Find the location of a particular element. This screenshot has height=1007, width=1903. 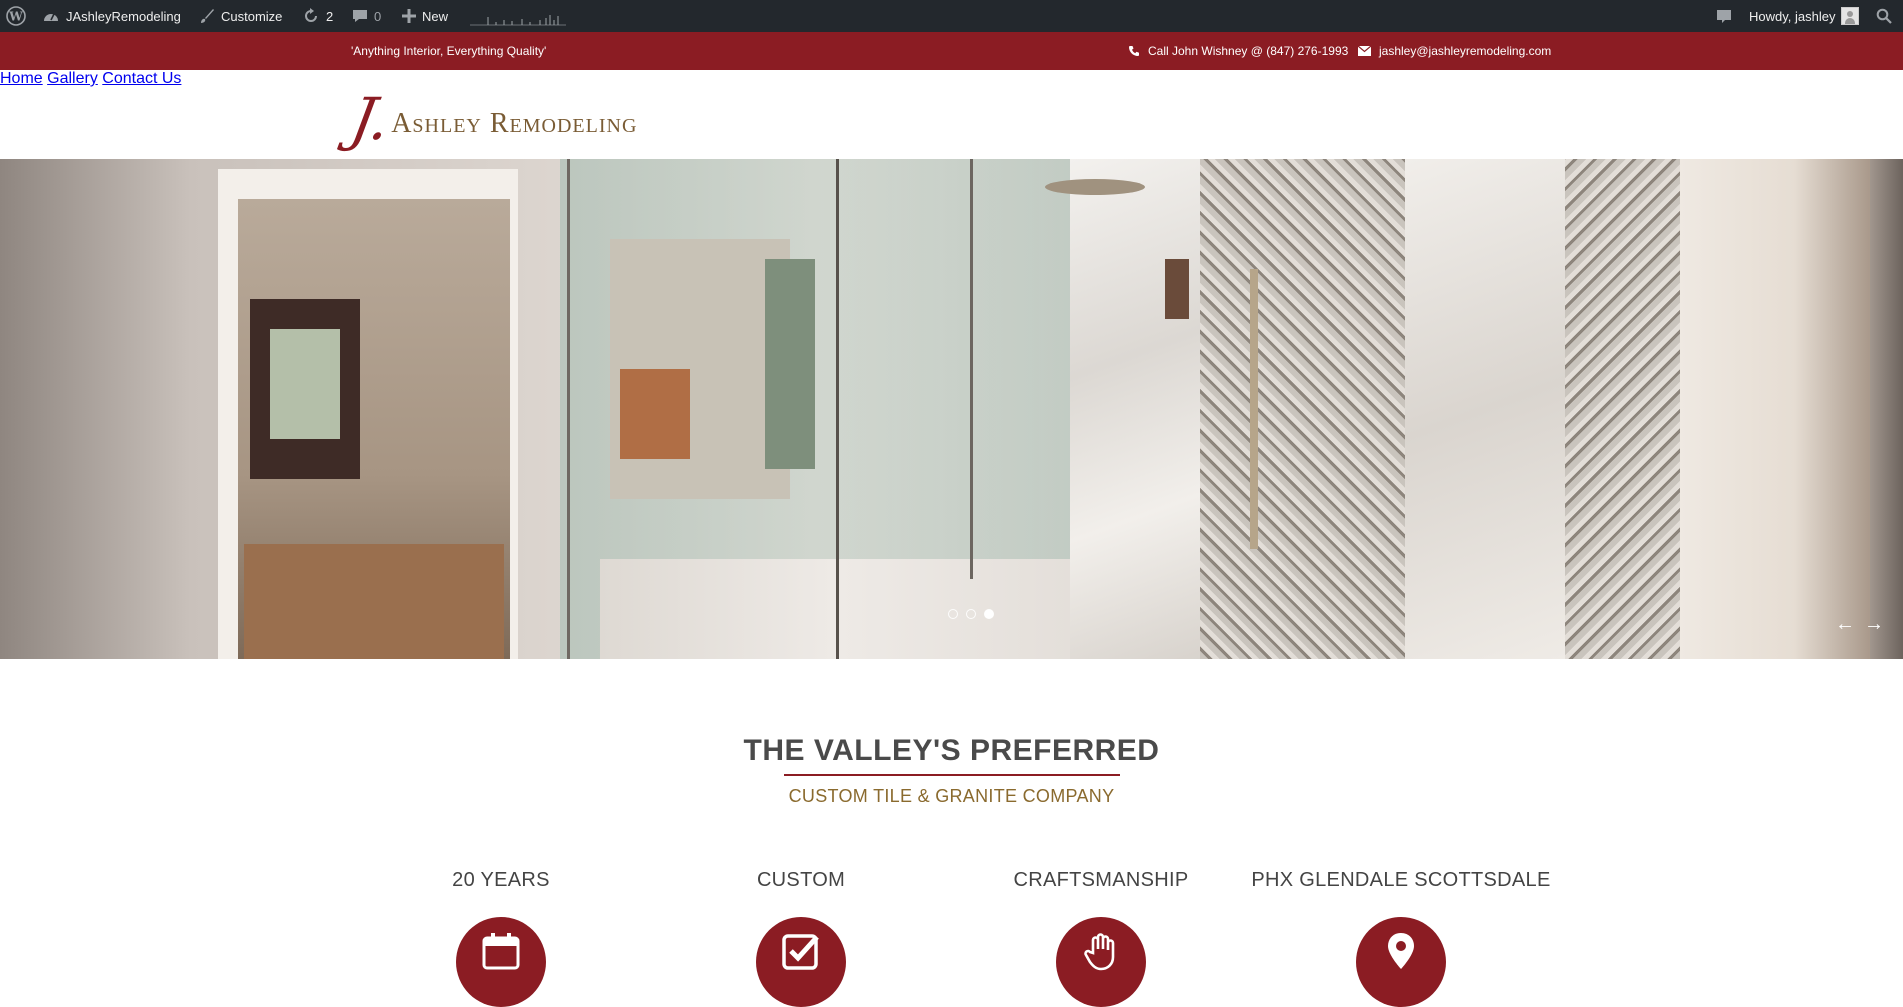

phone-contact: Call John Wishney @ (847) 276-1993 is located at coordinates (1238, 51).